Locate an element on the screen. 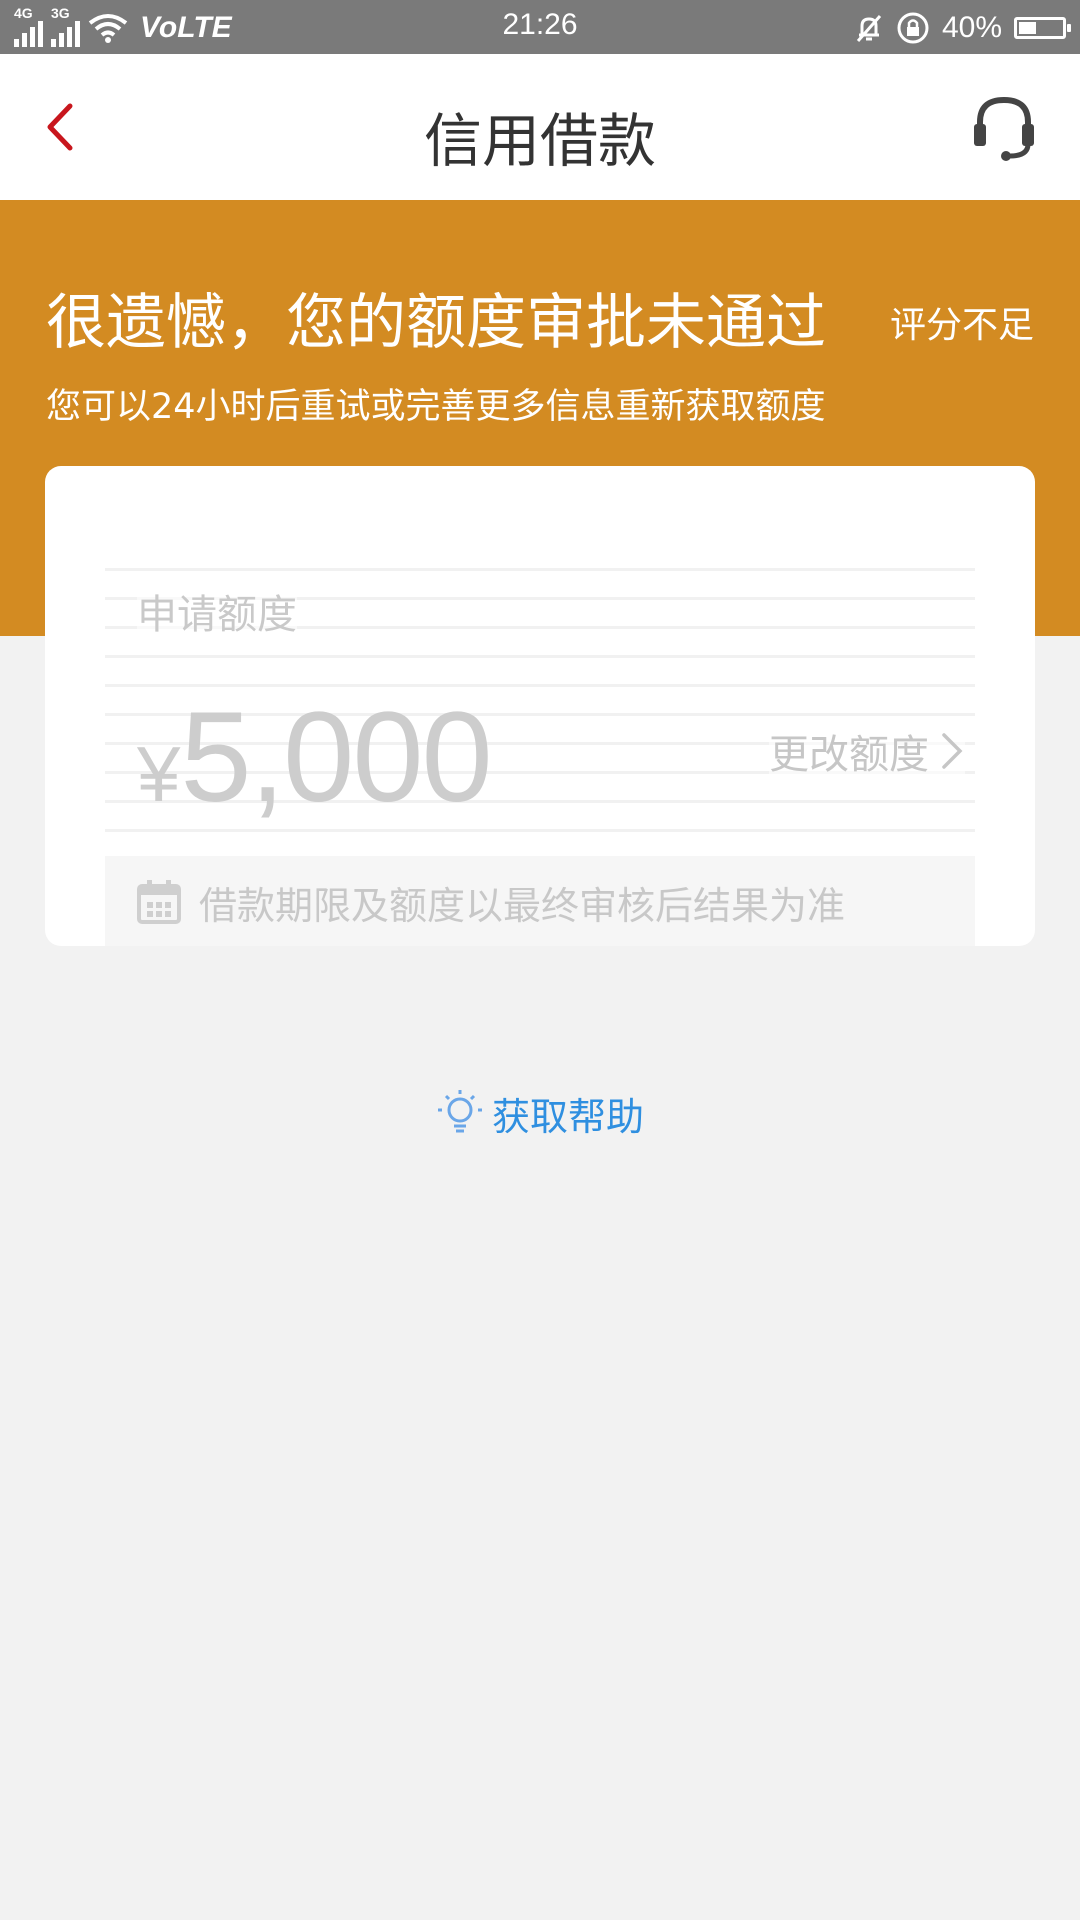 Image resolution: width=1080 pixels, height=1920 pixels. calendar-icon is located at coordinates (159, 902).